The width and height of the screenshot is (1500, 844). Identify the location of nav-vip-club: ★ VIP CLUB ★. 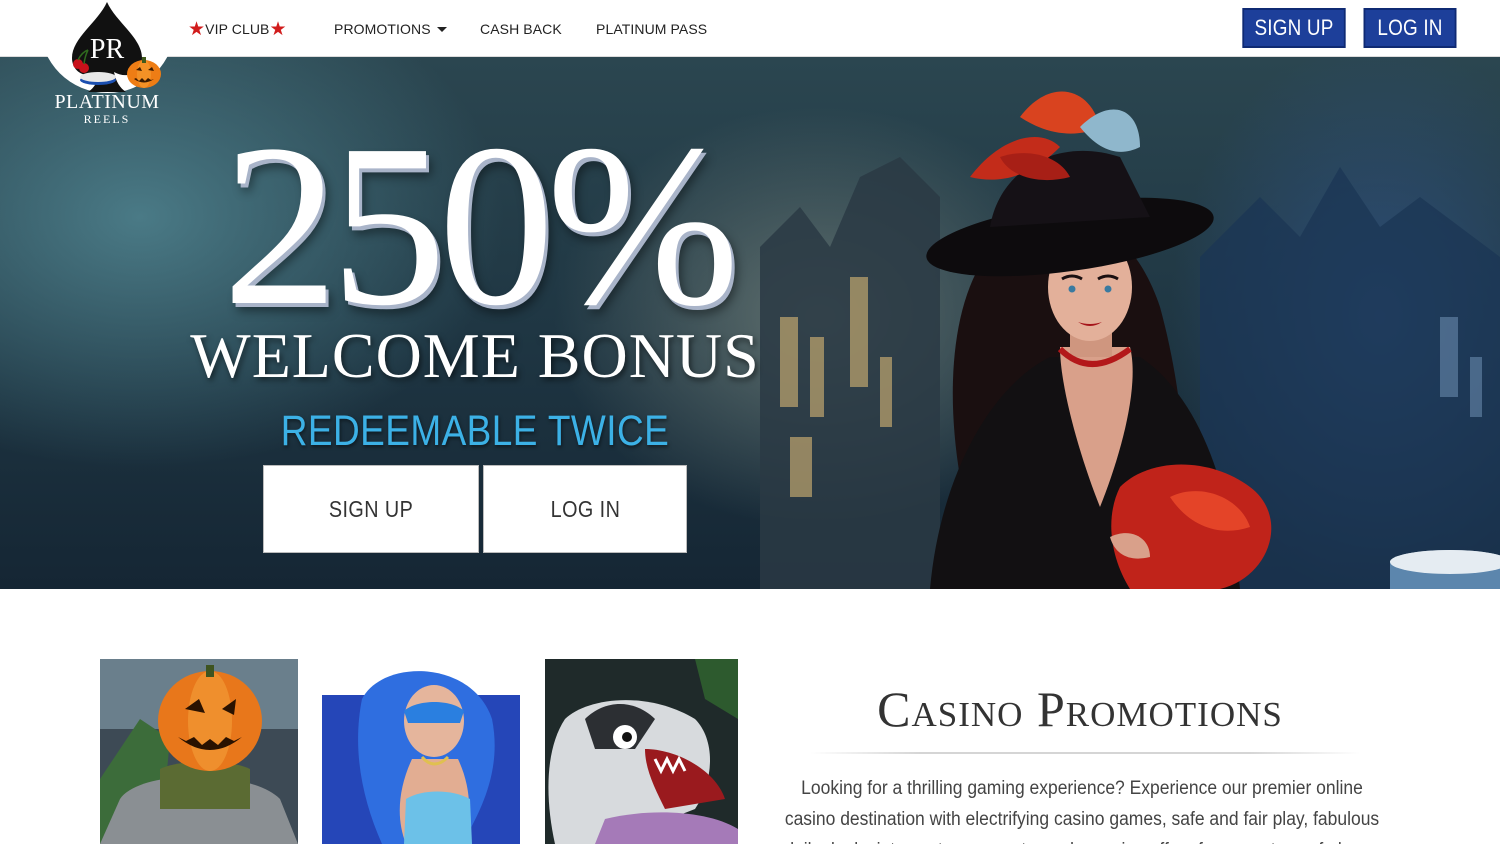
(237, 29).